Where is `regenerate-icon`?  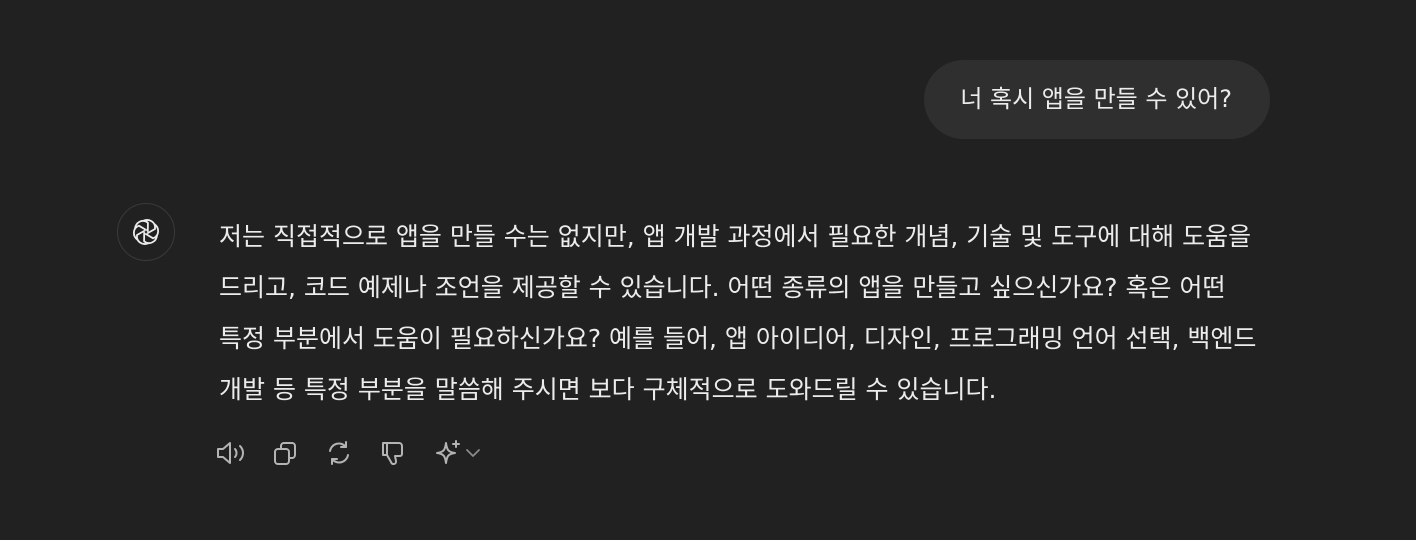 regenerate-icon is located at coordinates (339, 453).